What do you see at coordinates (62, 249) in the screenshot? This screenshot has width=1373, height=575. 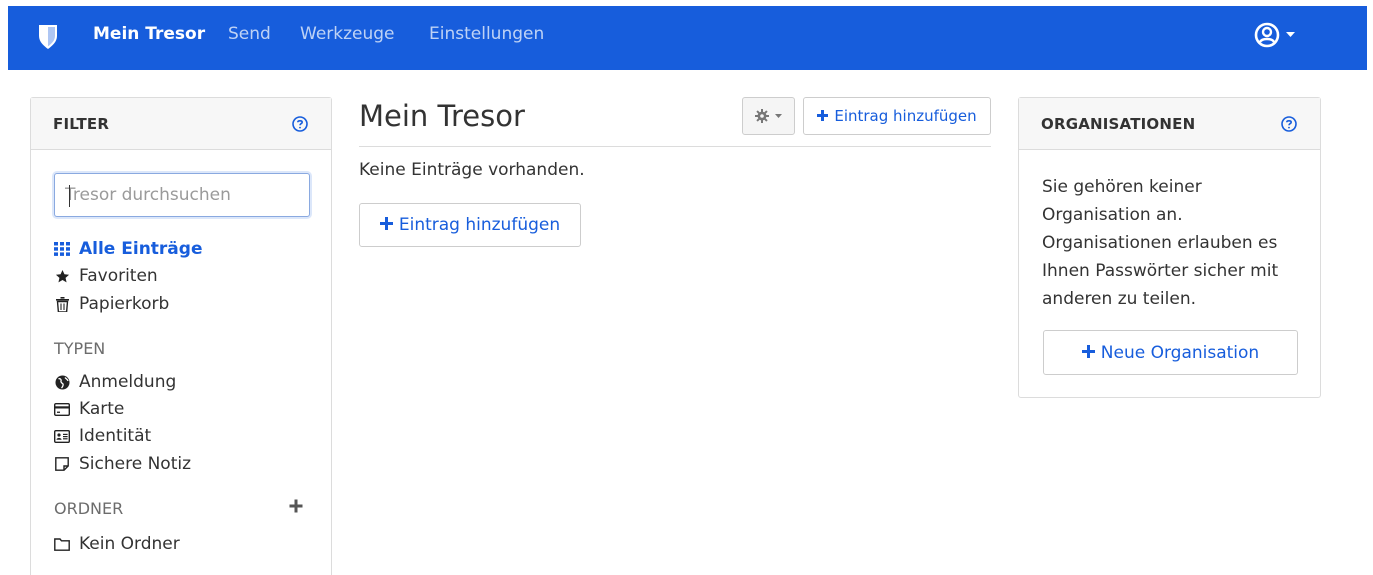 I see `grid-icon` at bounding box center [62, 249].